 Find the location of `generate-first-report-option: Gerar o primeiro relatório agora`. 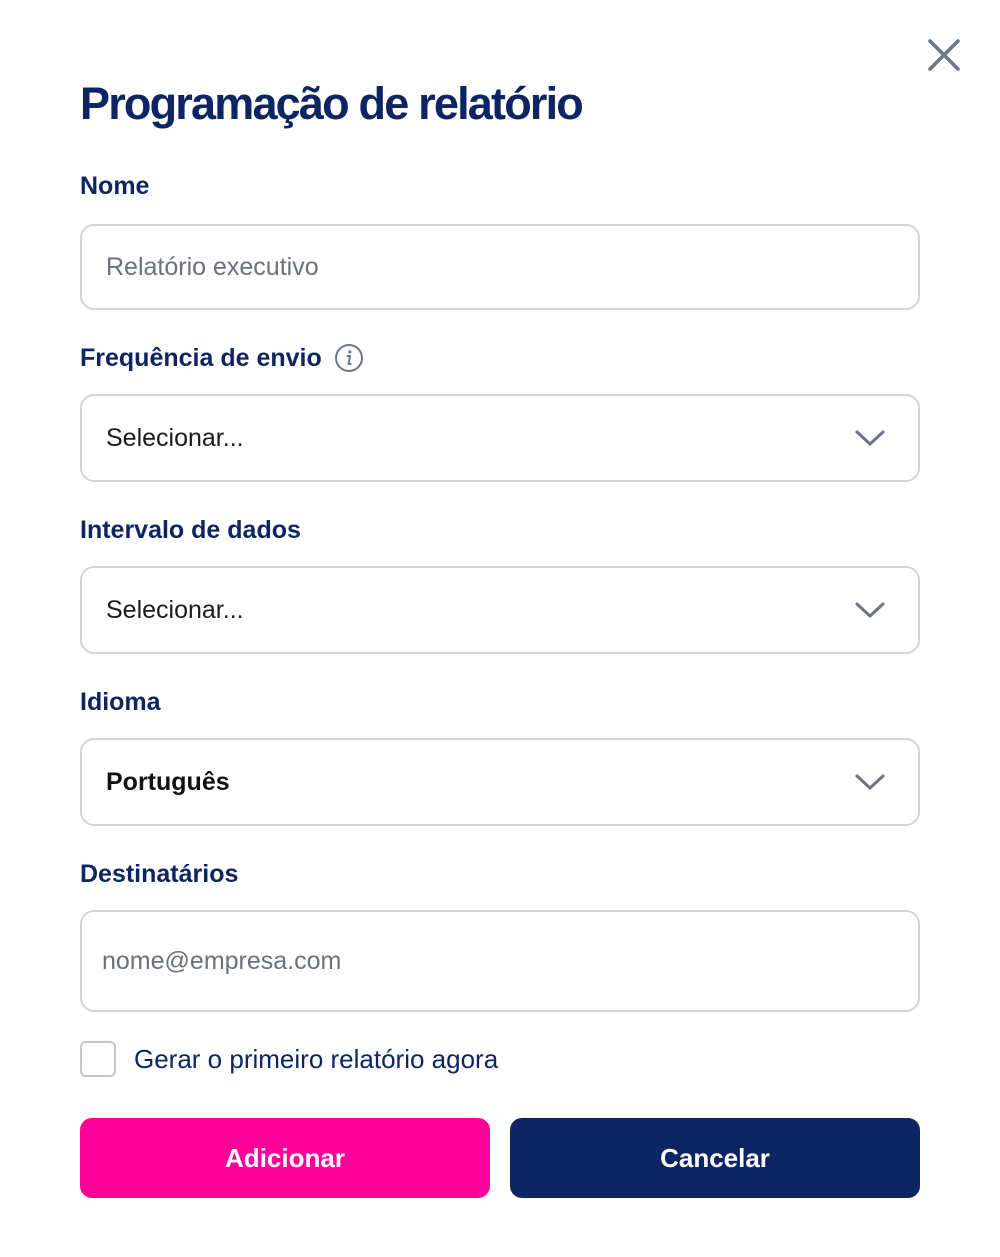

generate-first-report-option: Gerar o primeiro relatório agora is located at coordinates (289, 1059).